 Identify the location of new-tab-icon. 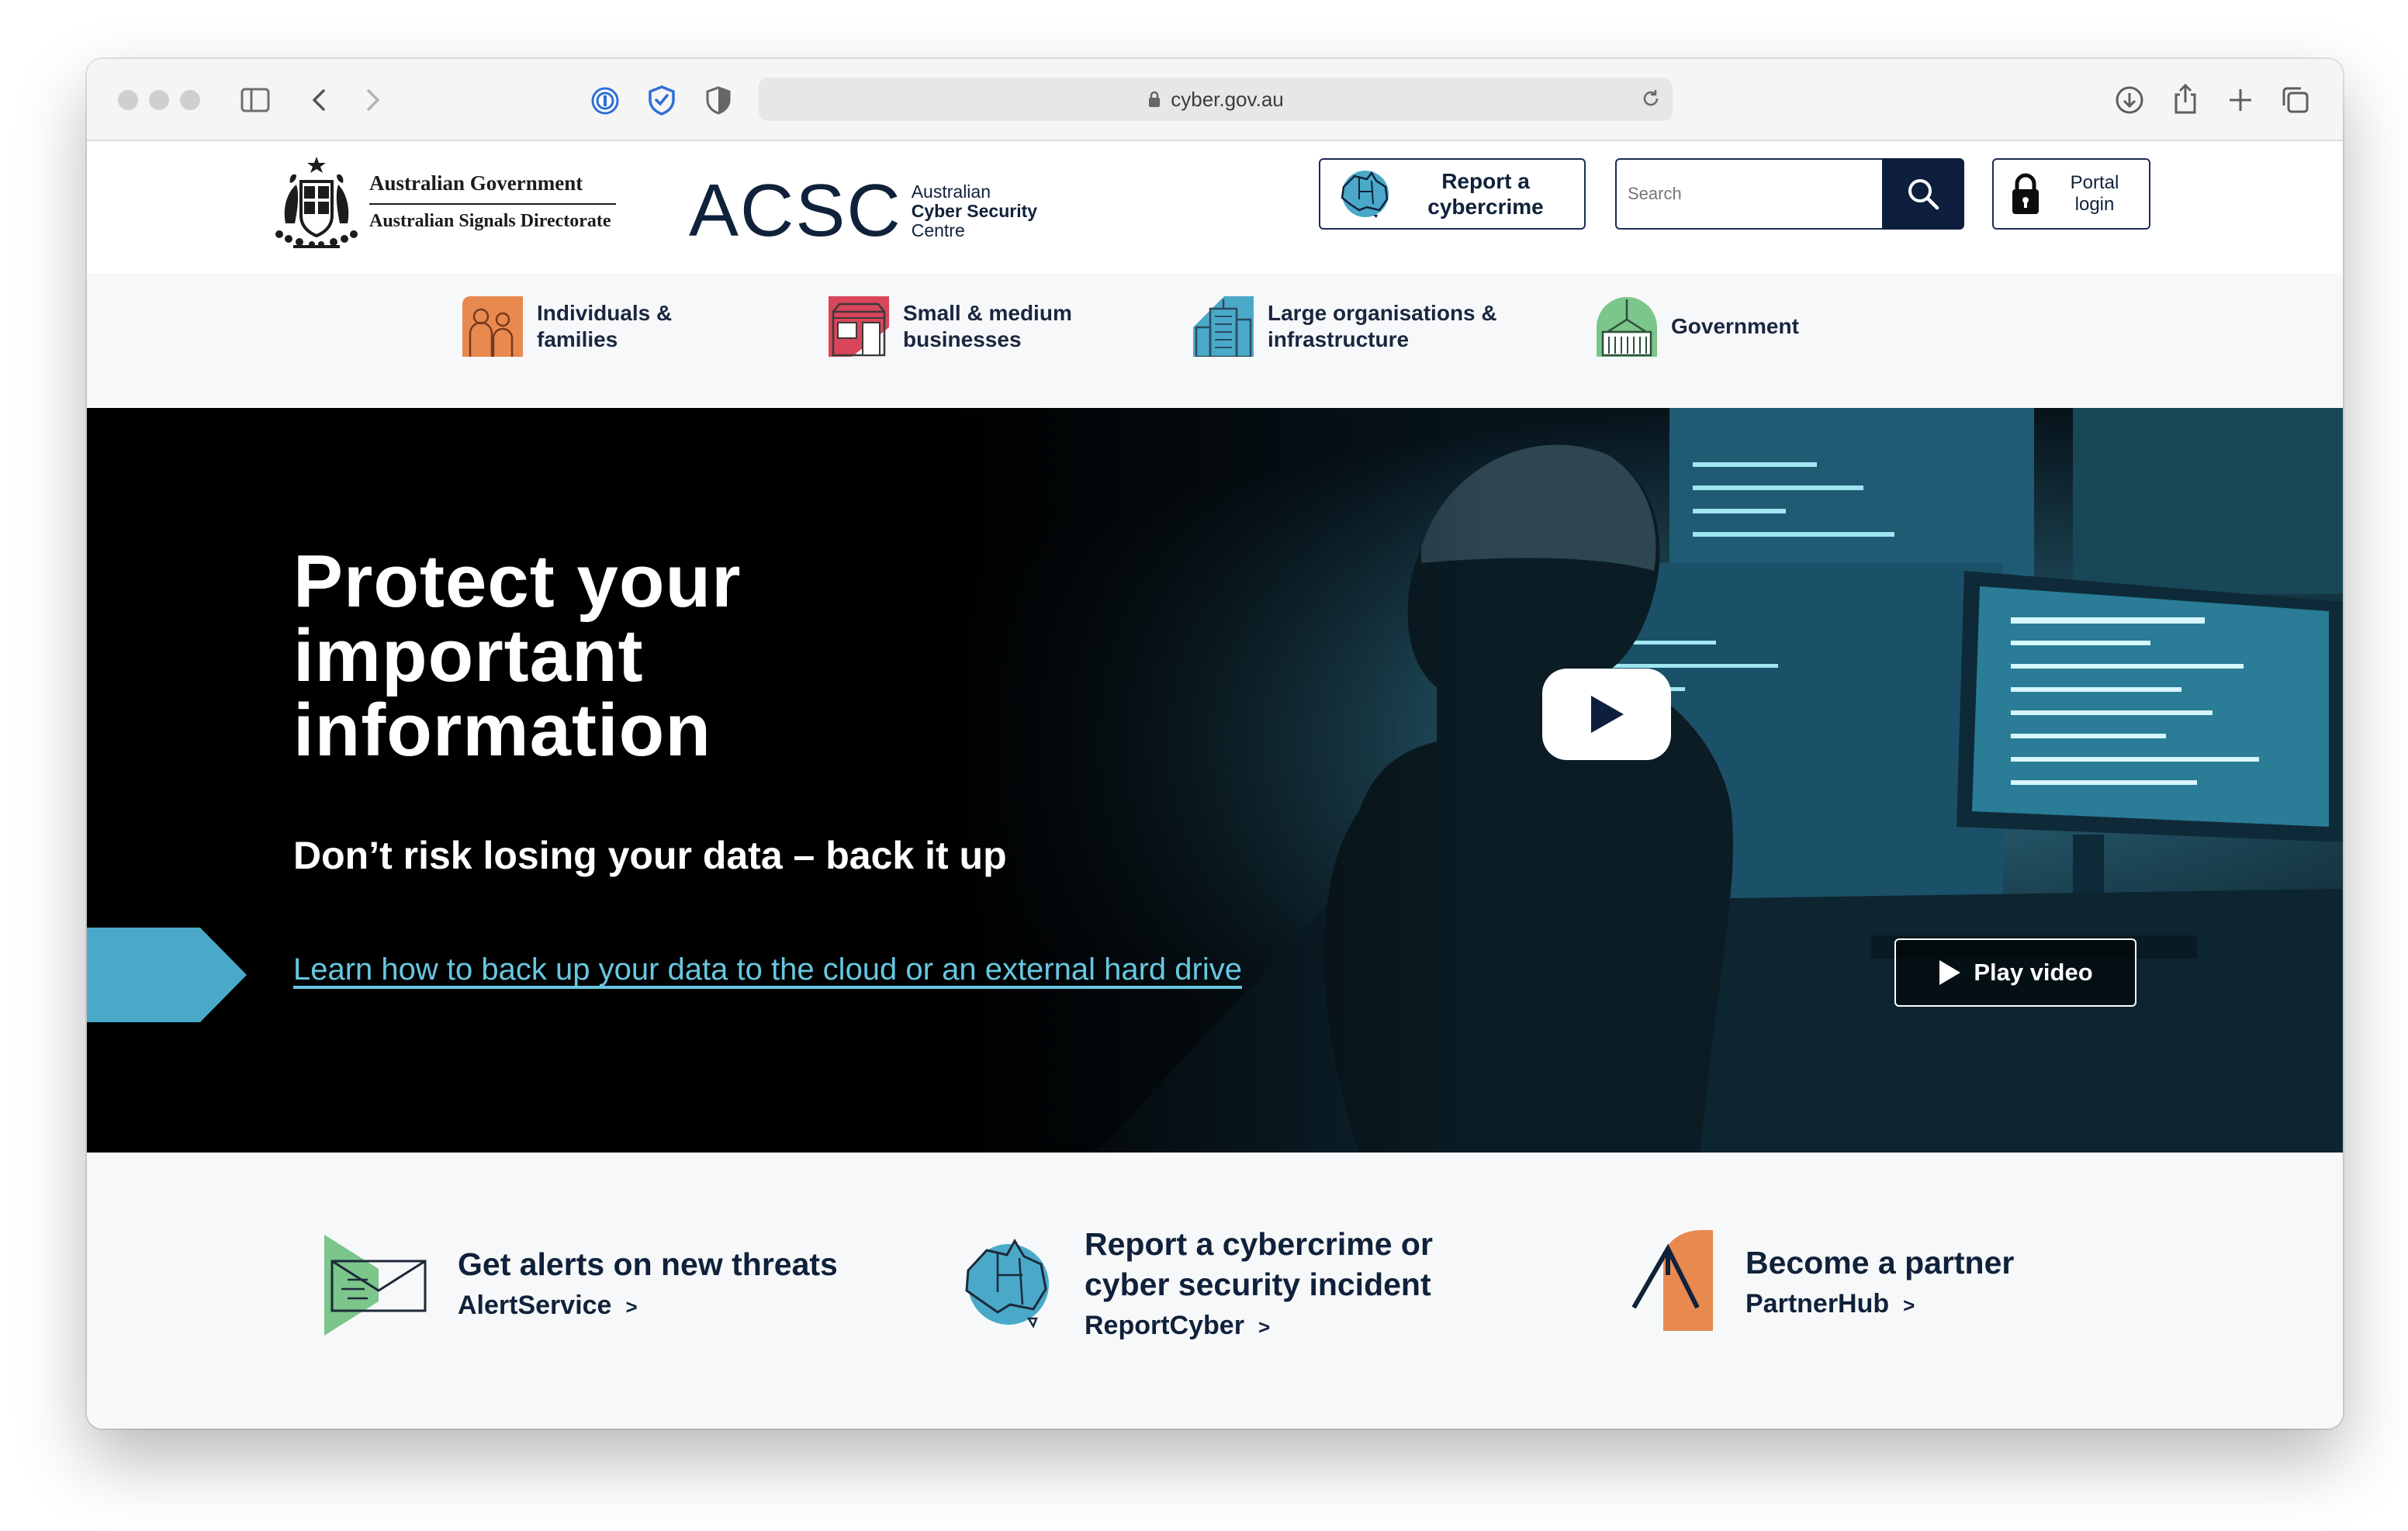
(2240, 100).